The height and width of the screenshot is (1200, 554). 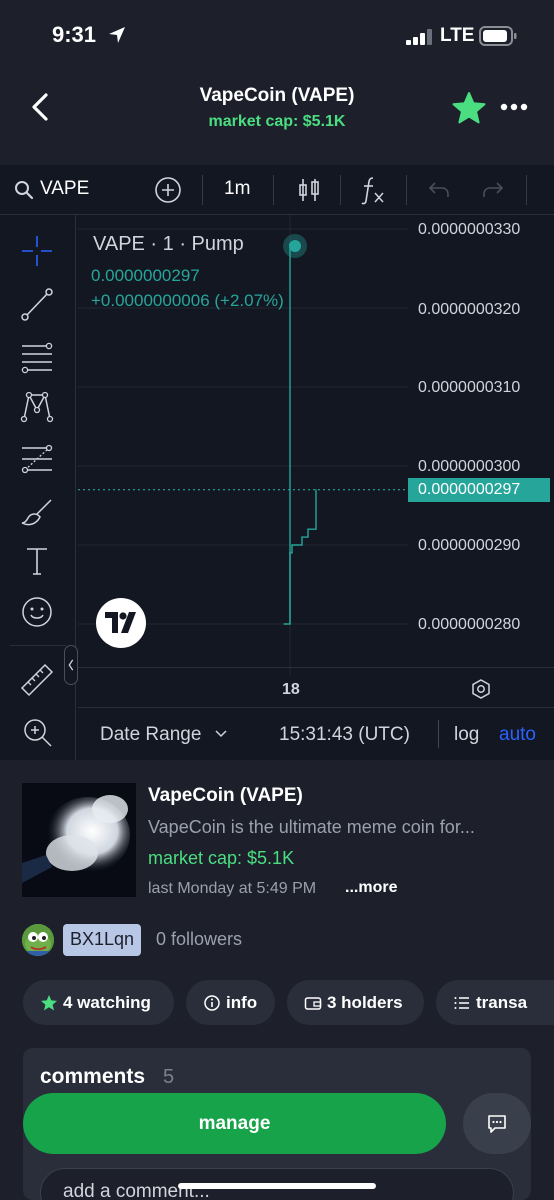 What do you see at coordinates (457, 35) in the screenshot?
I see `network-label: LTE` at bounding box center [457, 35].